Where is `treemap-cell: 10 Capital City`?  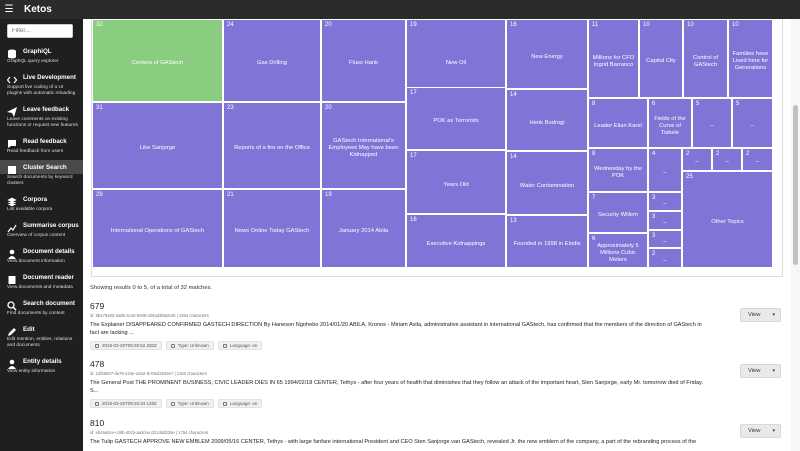 treemap-cell: 10 Capital City is located at coordinates (661, 58).